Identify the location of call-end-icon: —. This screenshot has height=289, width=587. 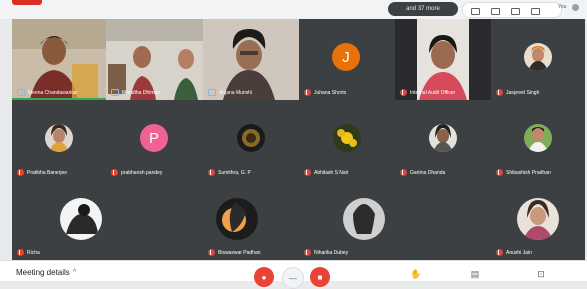
(293, 278).